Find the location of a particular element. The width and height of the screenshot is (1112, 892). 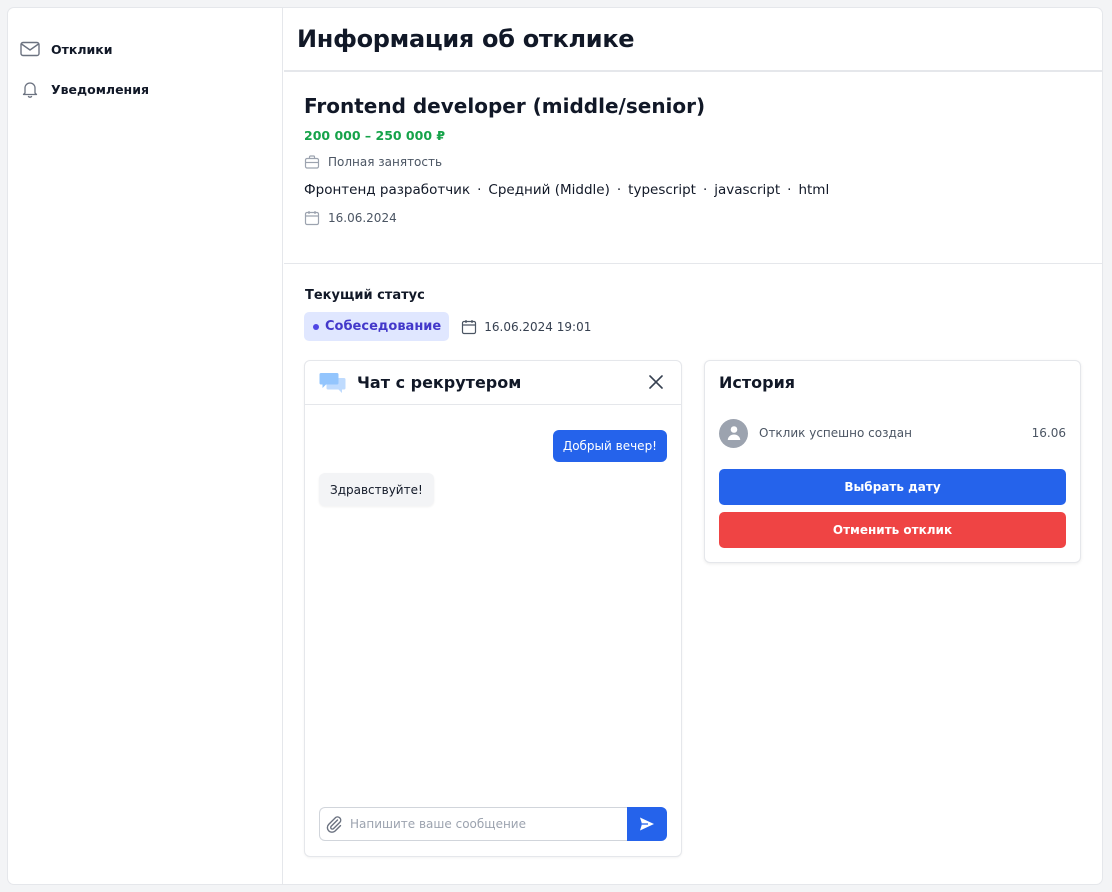

status-date: 16.06.2024 19:01 is located at coordinates (526, 327).